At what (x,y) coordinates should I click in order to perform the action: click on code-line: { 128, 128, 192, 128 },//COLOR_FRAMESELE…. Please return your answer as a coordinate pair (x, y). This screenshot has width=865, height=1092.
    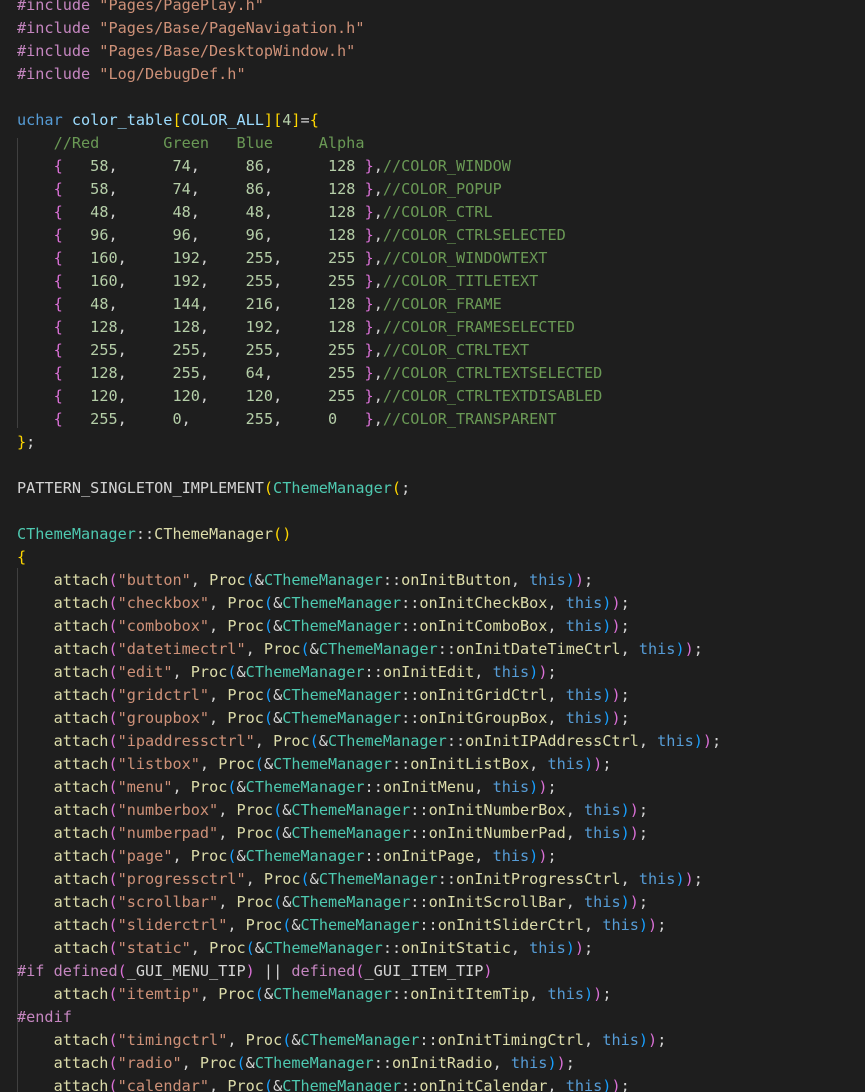
    Looking at the image, I should click on (296, 327).